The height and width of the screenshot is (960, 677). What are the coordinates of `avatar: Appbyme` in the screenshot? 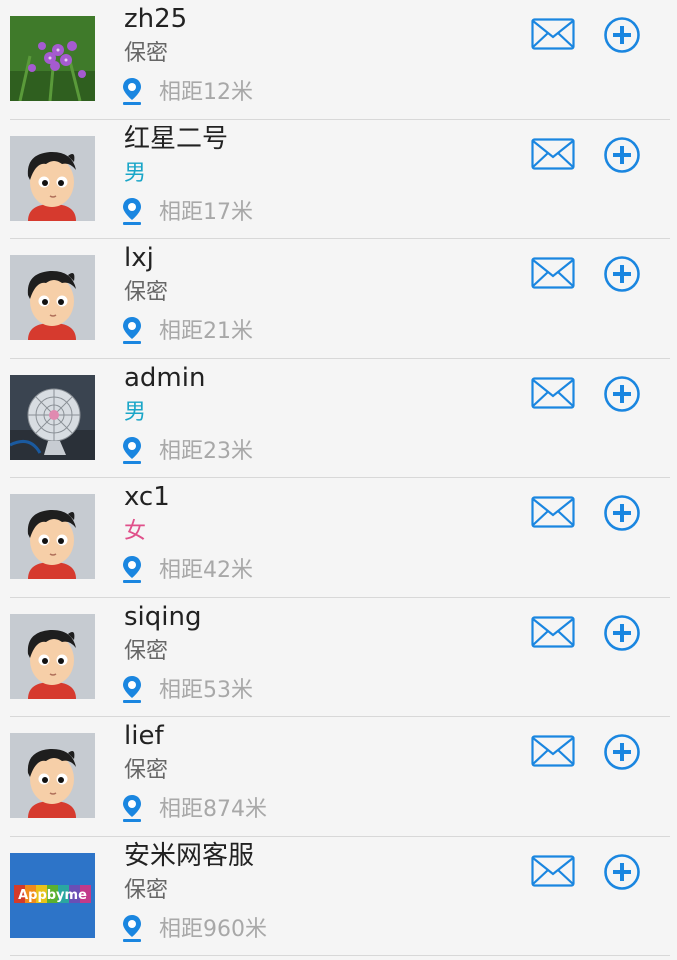 It's located at (52, 895).